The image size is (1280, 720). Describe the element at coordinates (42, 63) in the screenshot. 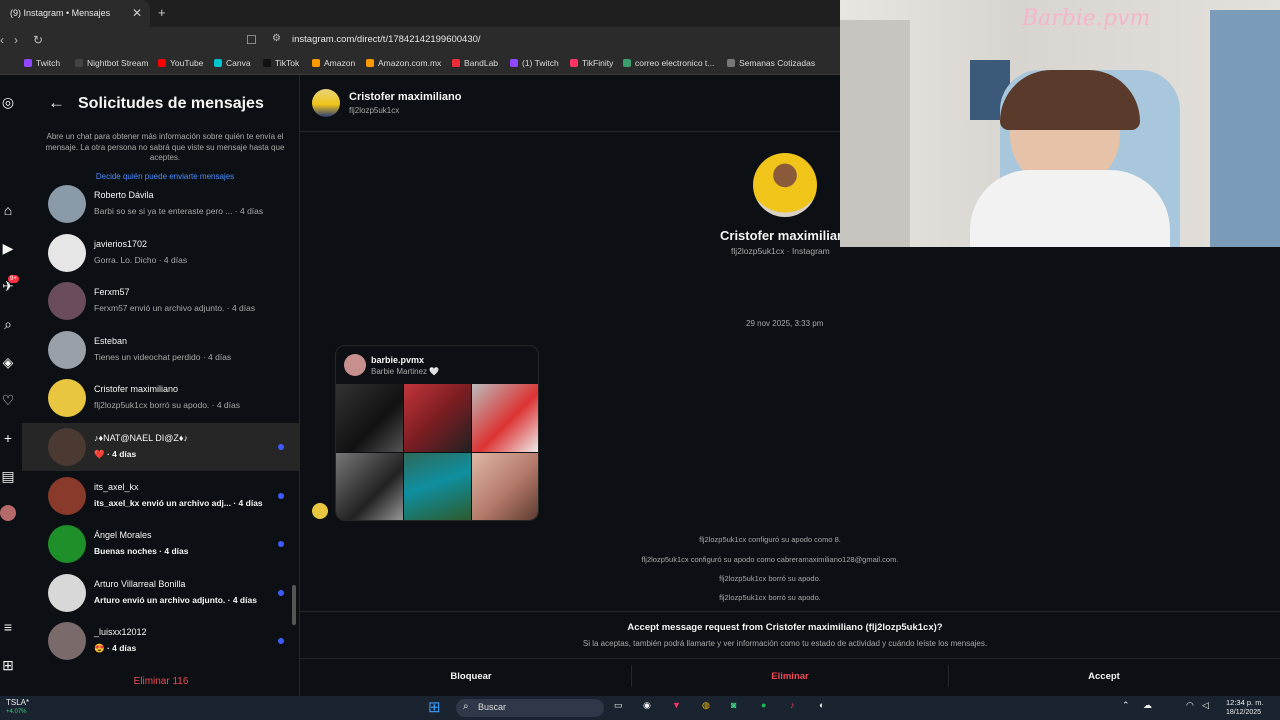

I see `bookmark-item: Twitch` at that location.